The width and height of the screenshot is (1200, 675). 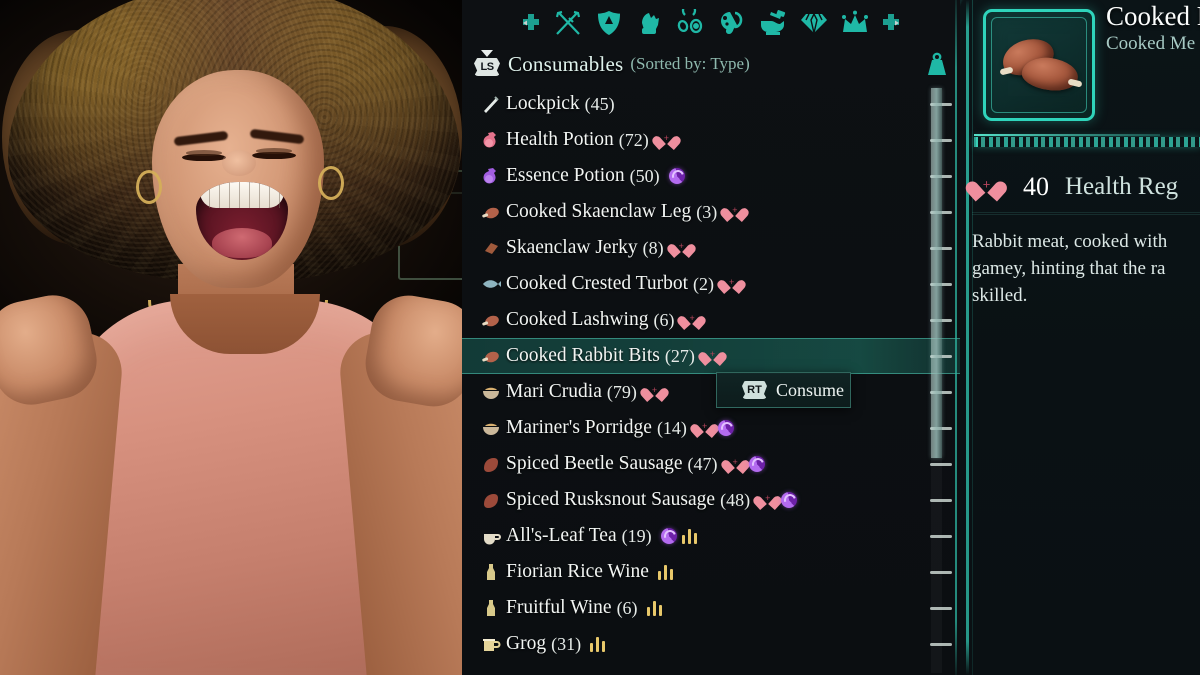 I want to click on detail-title: Cooked R, so click(x=1153, y=16).